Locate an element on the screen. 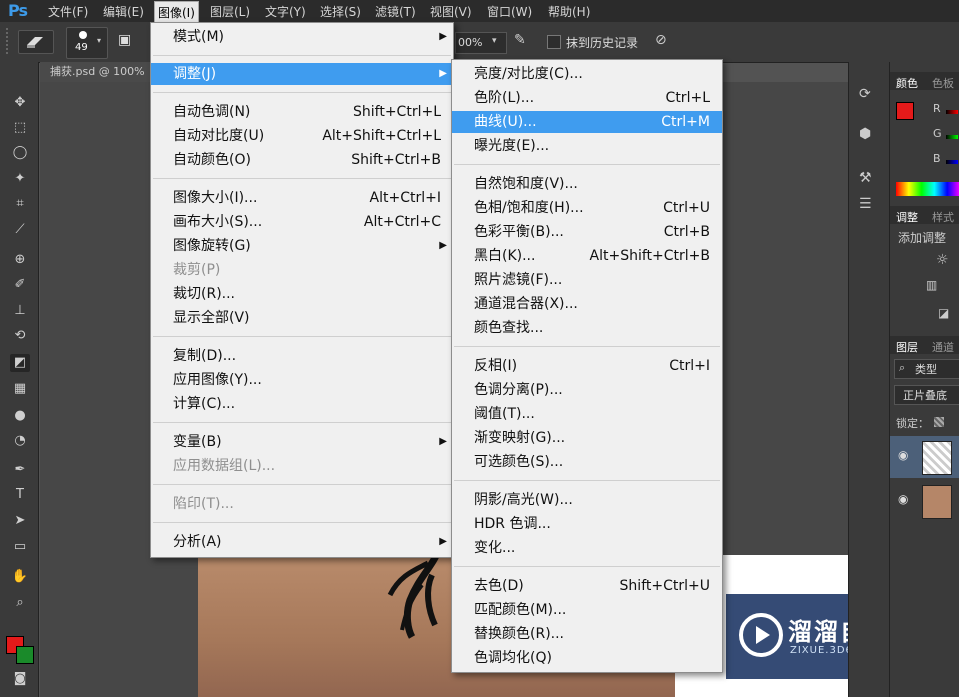  path-selection-icon: ➤ is located at coordinates (20, 521).